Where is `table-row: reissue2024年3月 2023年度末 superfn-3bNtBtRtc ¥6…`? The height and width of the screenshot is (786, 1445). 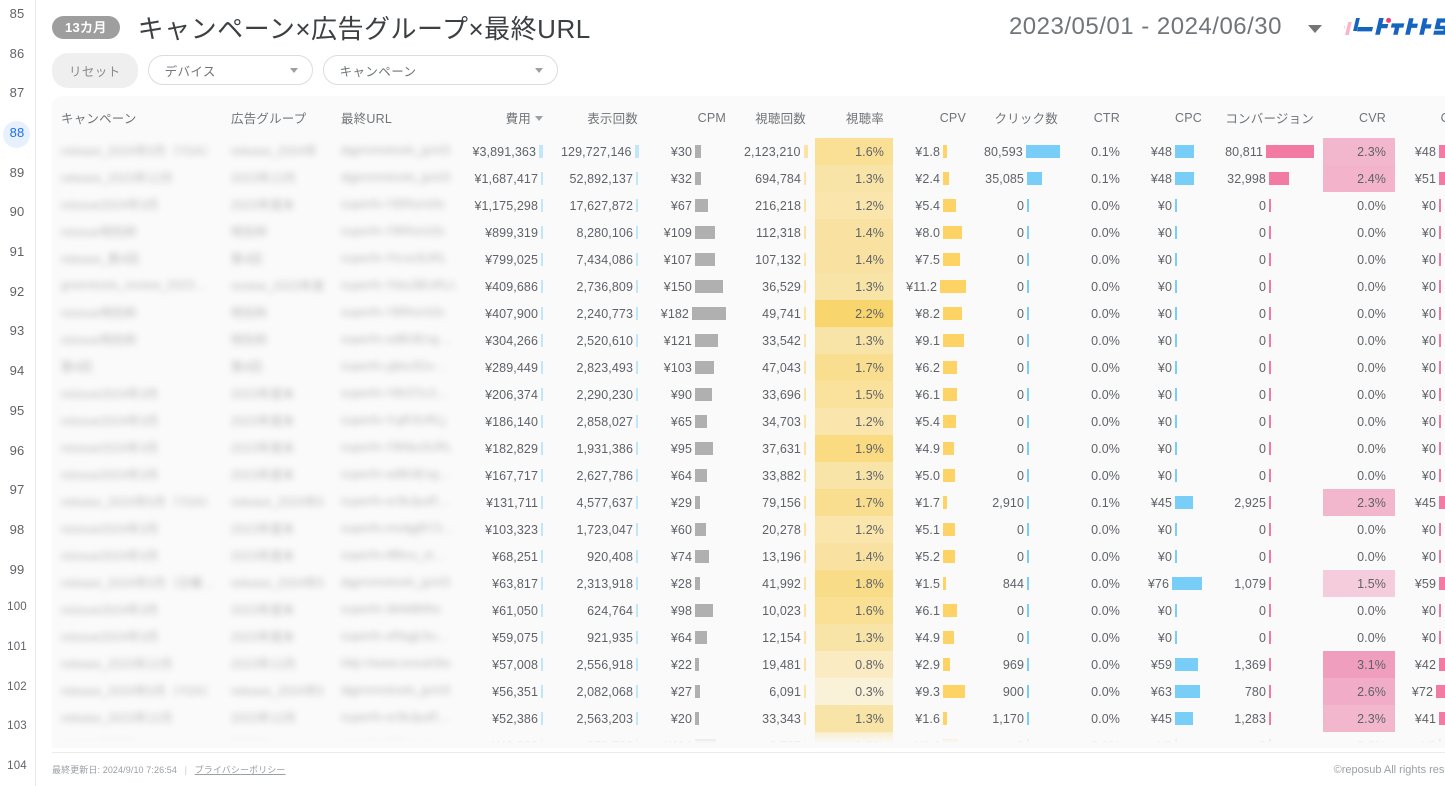 table-row: reissue2024年3月 2023年度末 superfn-3bNtBtRtc ¥6… is located at coordinates (748, 610).